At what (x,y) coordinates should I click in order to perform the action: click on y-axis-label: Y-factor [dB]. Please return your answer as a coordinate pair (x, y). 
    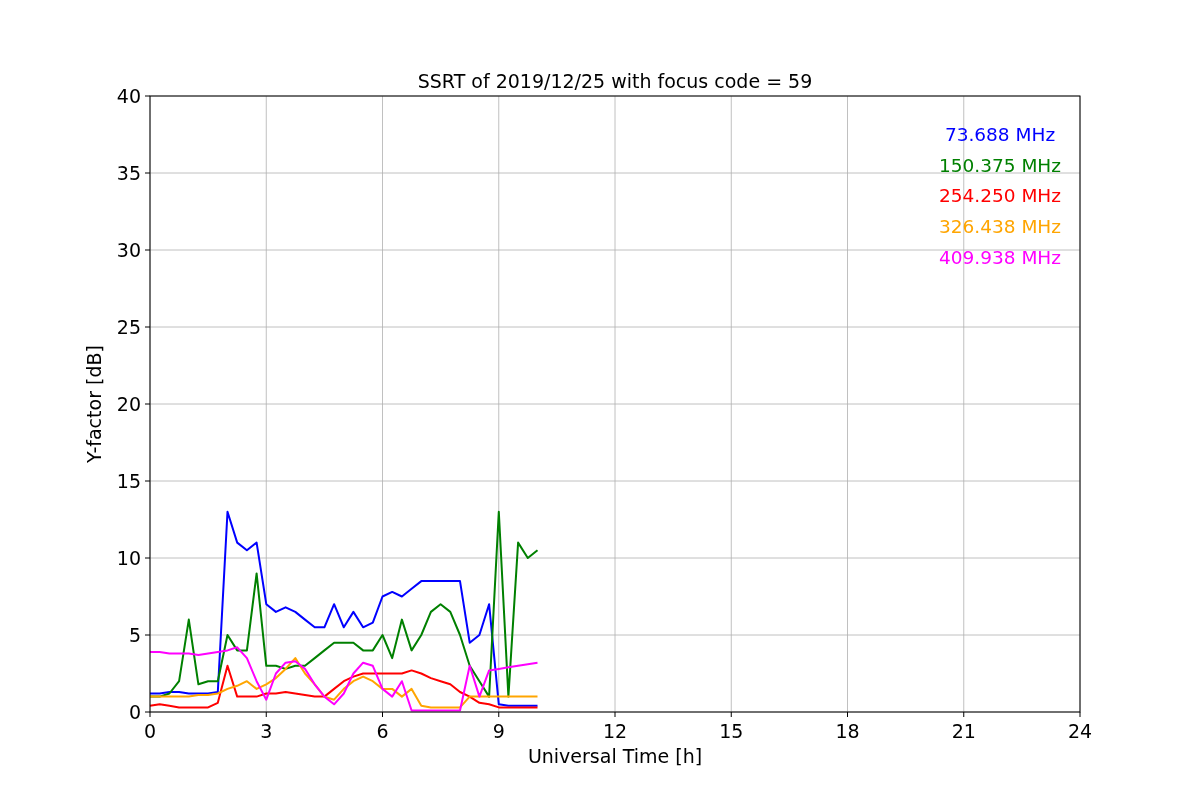
    Looking at the image, I should click on (94, 404).